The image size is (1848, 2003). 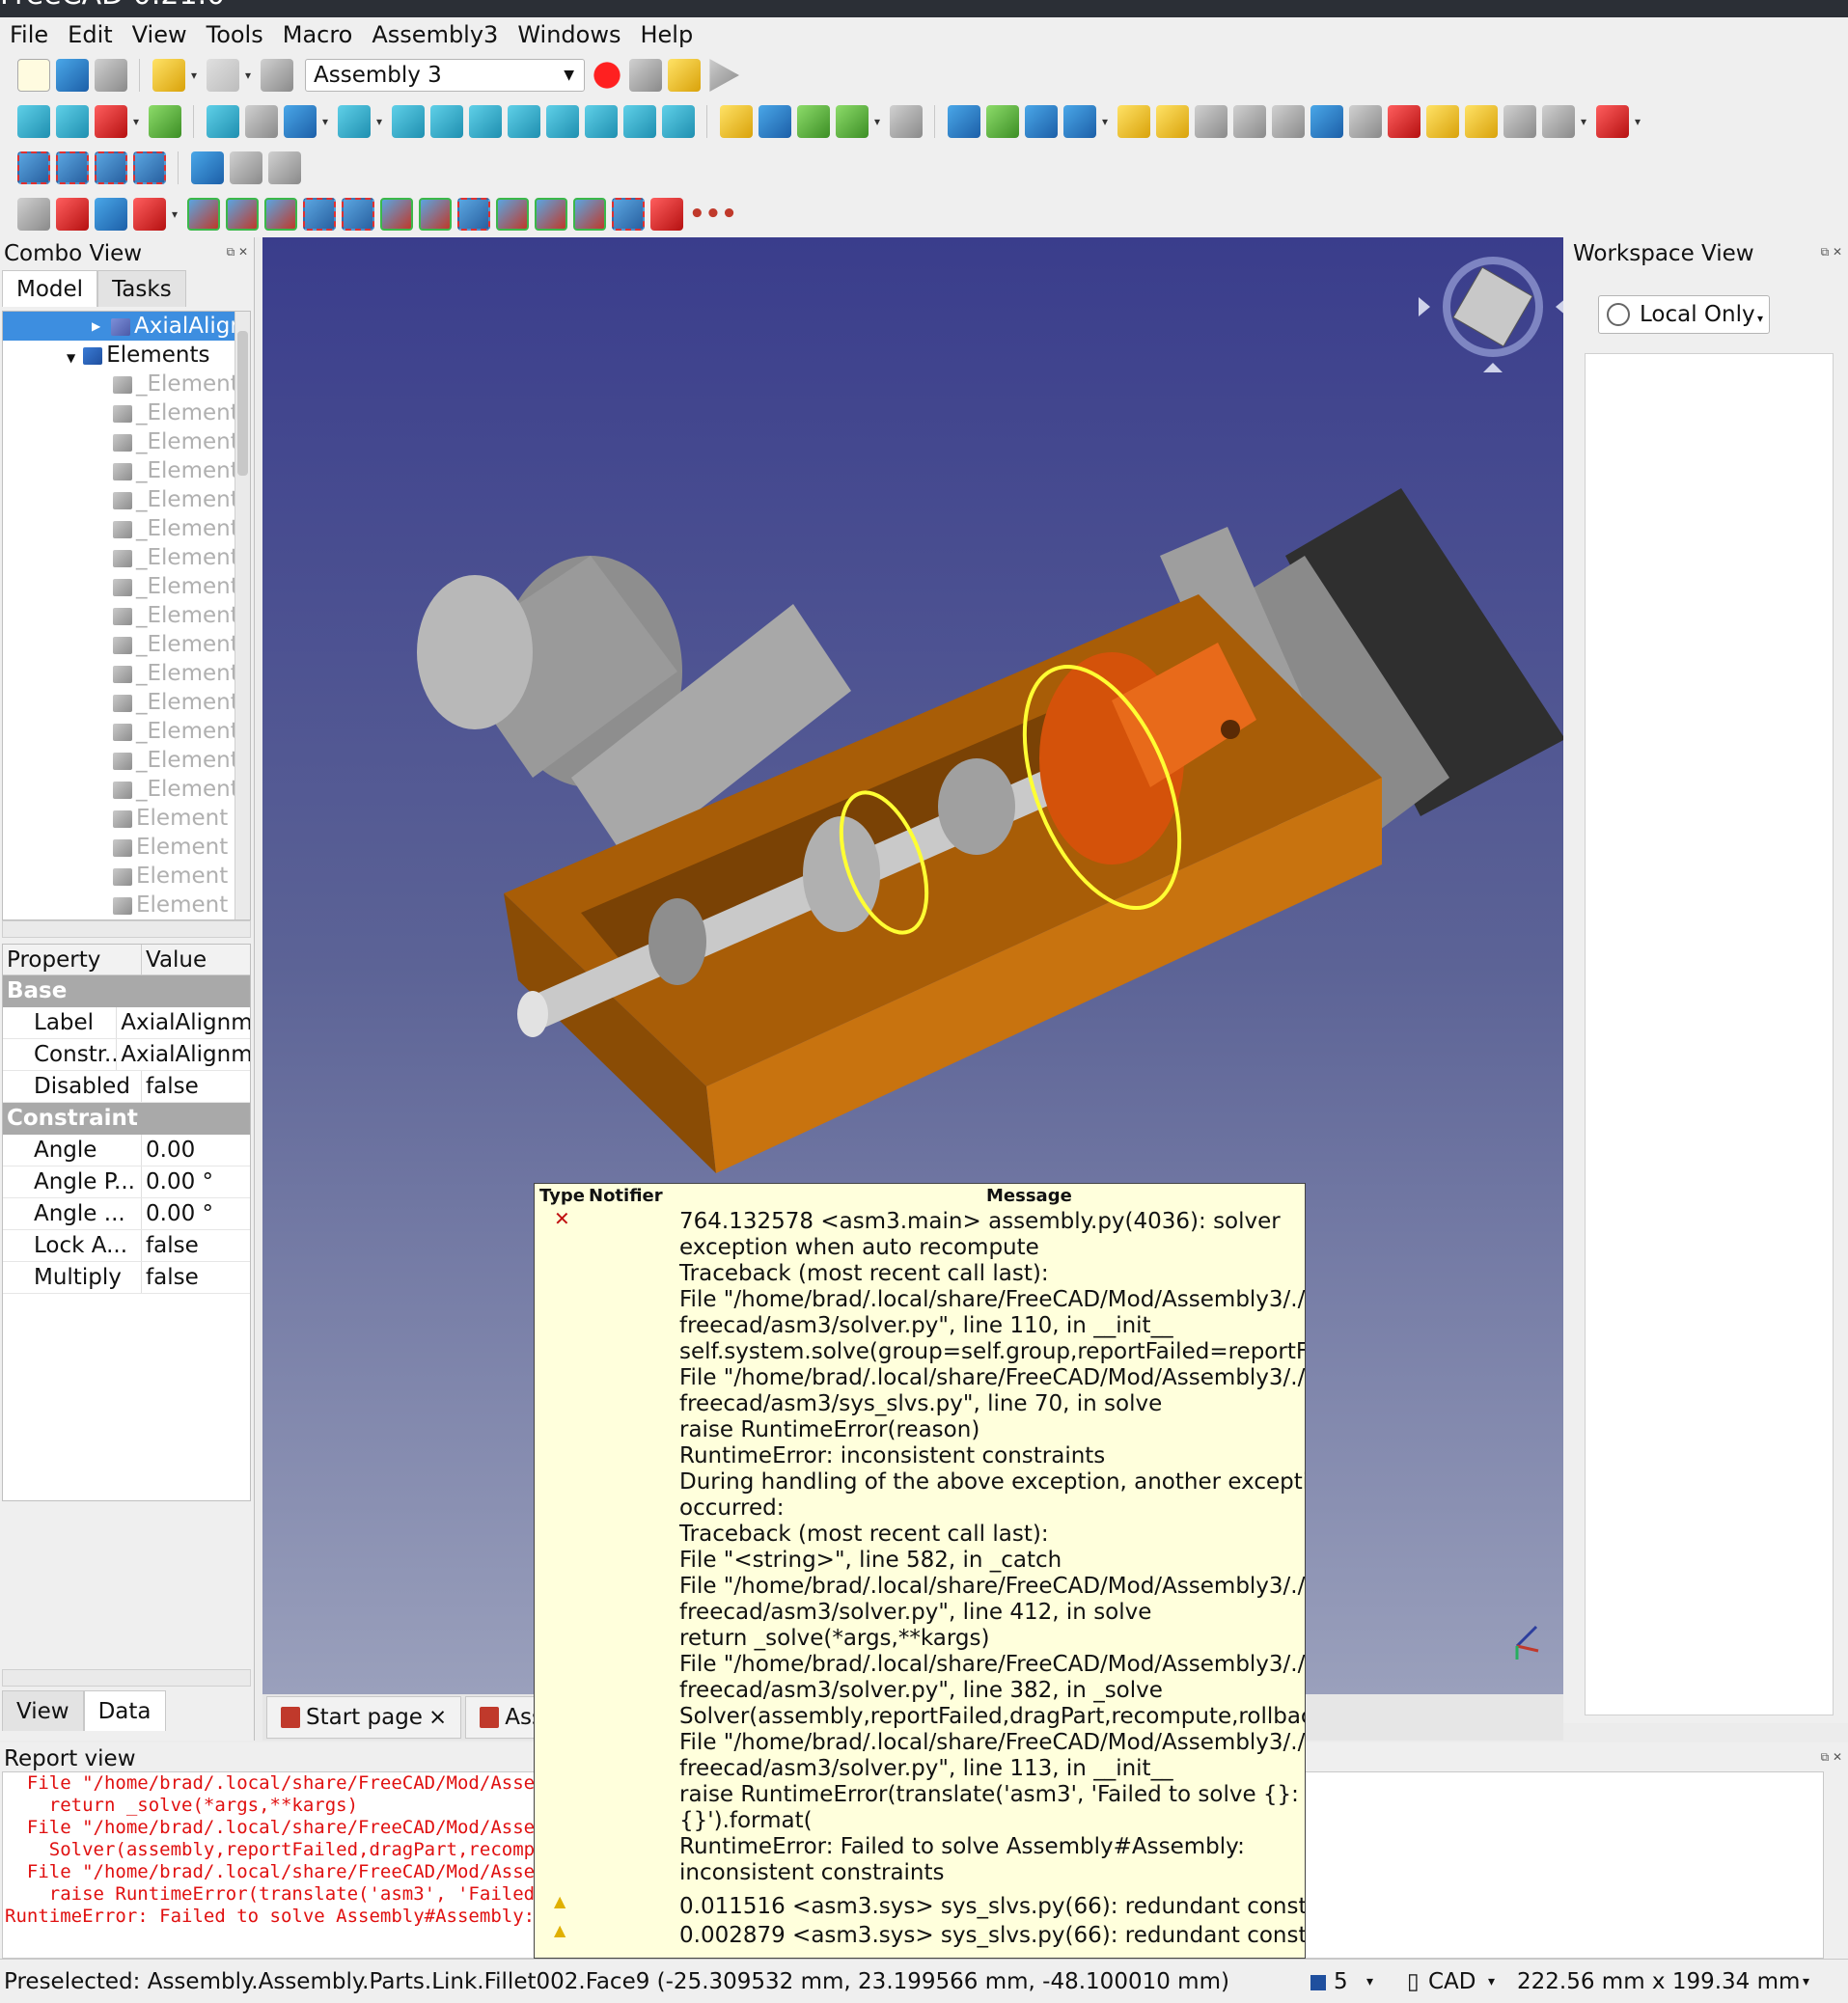 What do you see at coordinates (242, 615) in the screenshot?
I see `tree-vertical-scrollbar` at bounding box center [242, 615].